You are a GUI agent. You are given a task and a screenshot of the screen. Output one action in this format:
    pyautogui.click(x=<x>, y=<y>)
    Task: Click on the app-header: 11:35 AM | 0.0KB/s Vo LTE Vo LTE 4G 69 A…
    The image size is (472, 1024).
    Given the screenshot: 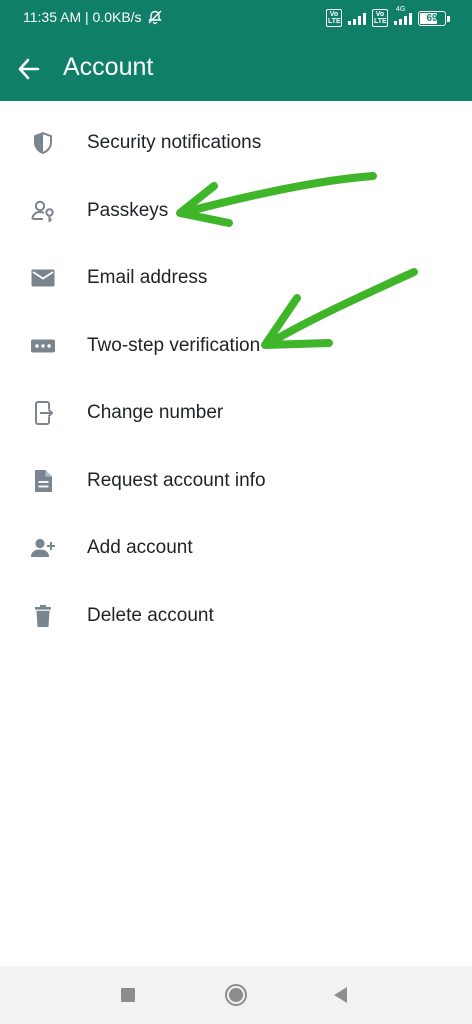 What is the action you would take?
    pyautogui.click(x=236, y=50)
    